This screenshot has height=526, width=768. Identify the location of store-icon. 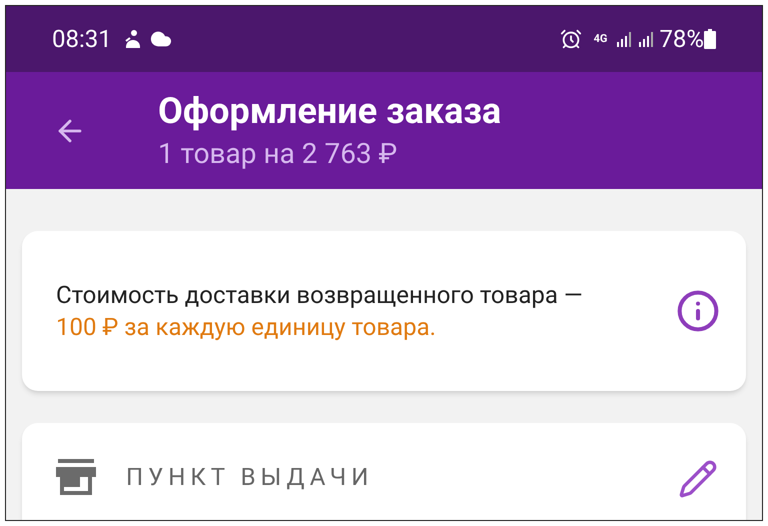
(76, 477).